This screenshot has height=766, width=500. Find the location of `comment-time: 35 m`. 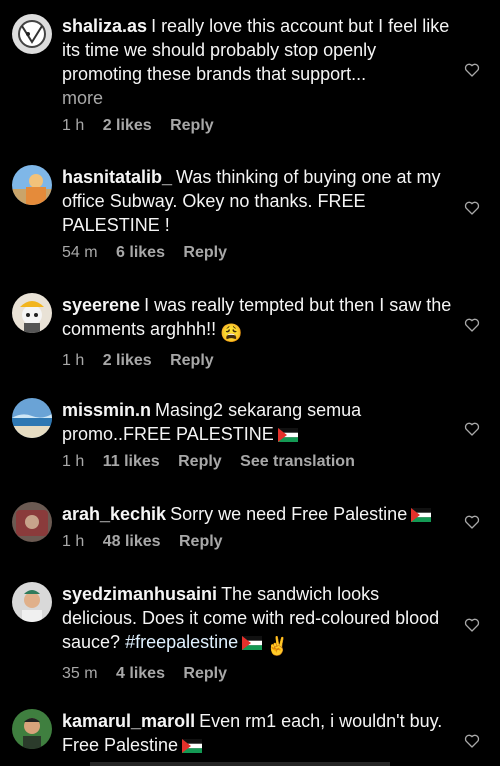

comment-time: 35 m is located at coordinates (80, 673).